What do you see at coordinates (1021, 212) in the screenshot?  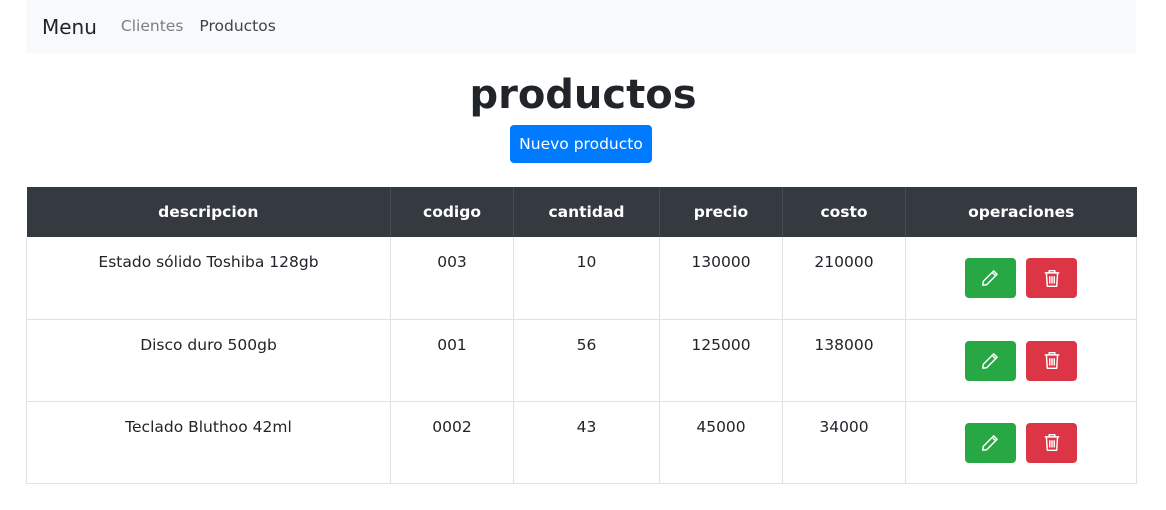 I see `column-header-operaciones: operaciones` at bounding box center [1021, 212].